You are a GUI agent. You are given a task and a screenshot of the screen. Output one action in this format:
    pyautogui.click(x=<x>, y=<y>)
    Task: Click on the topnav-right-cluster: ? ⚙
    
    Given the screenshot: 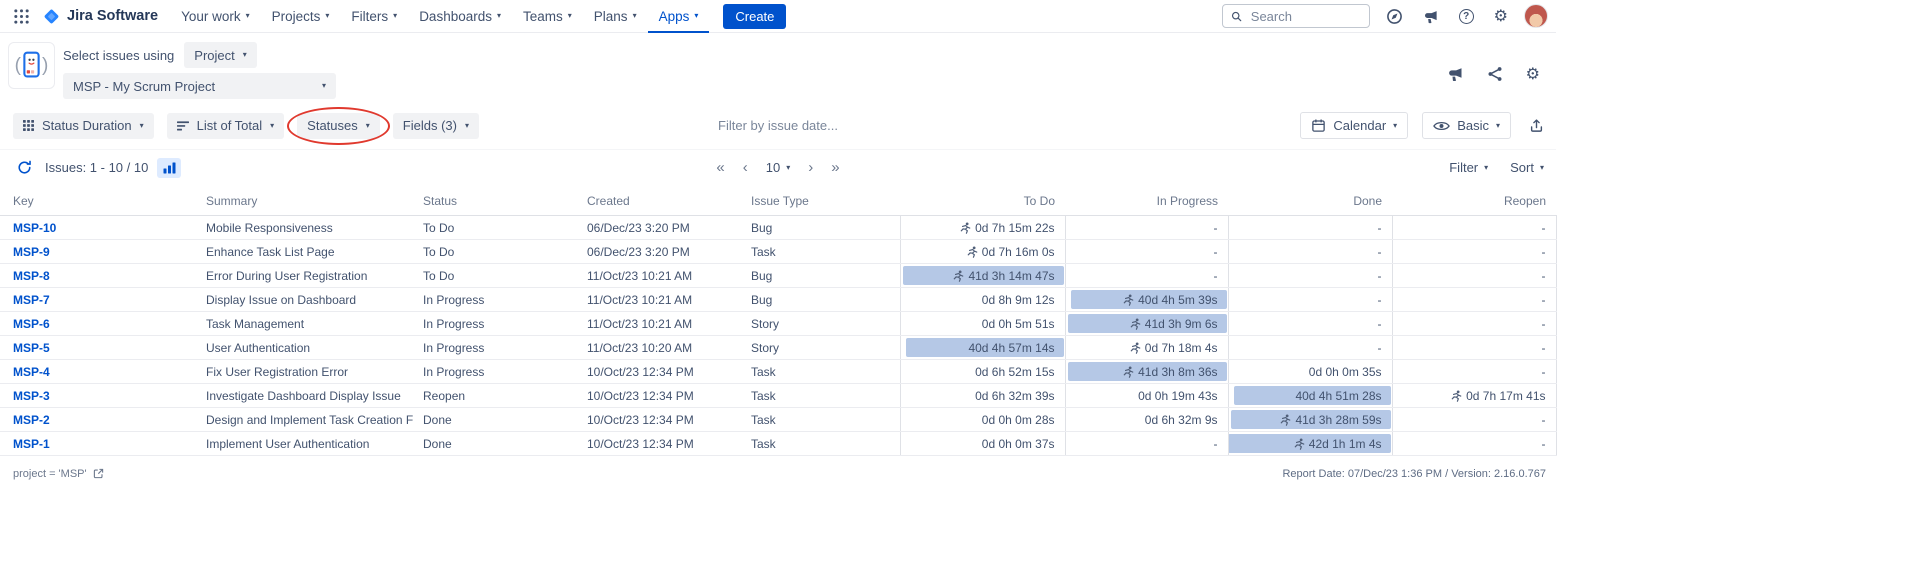 What is the action you would take?
    pyautogui.click(x=1384, y=16)
    